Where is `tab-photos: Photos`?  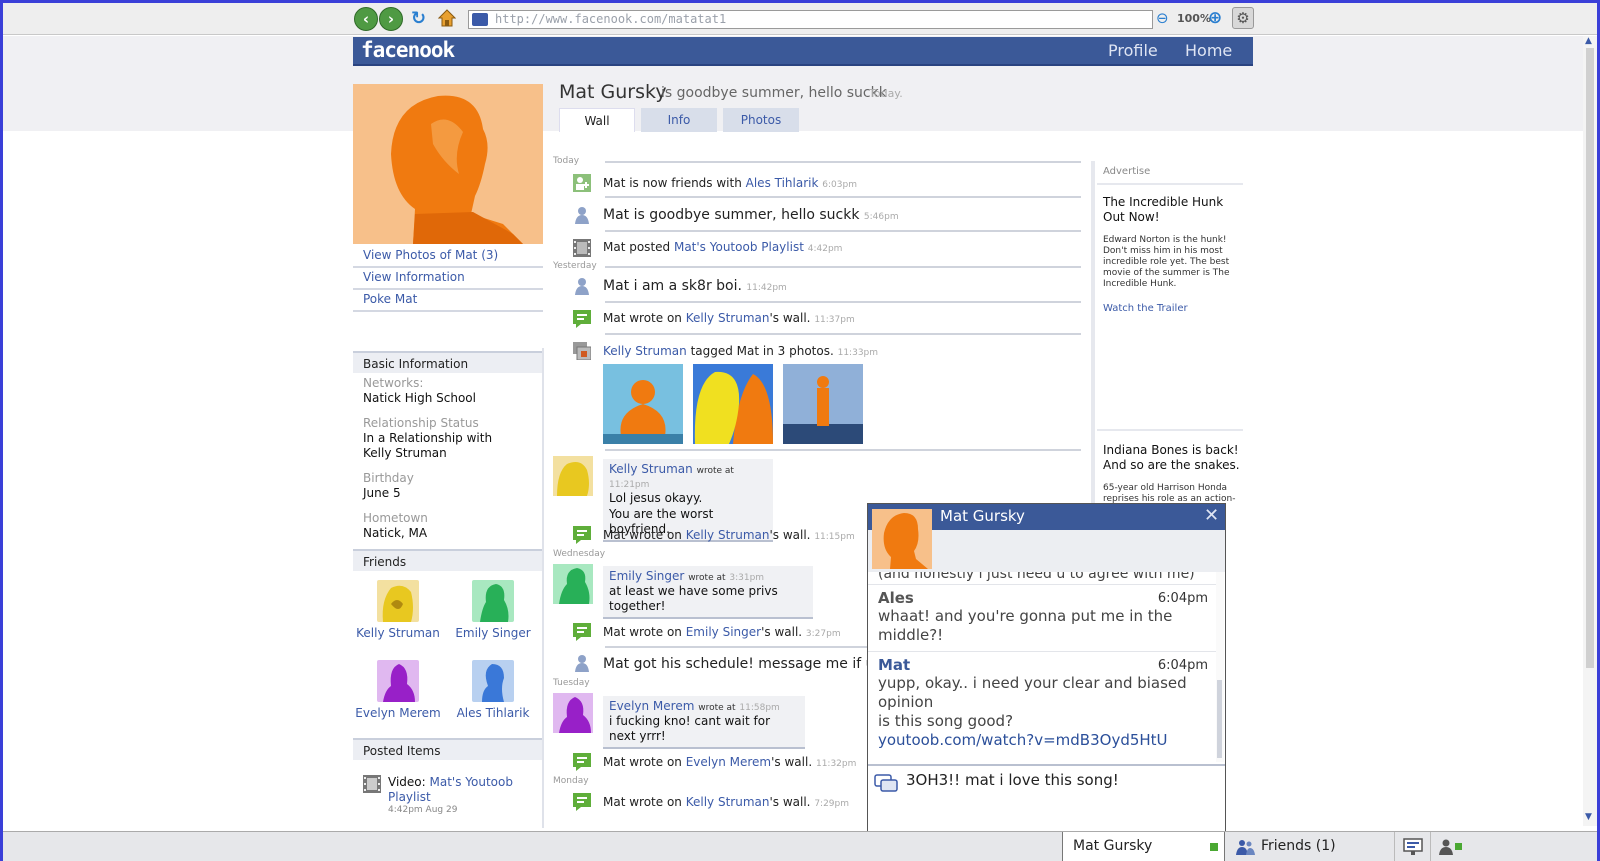
tab-photos: Photos is located at coordinates (761, 120).